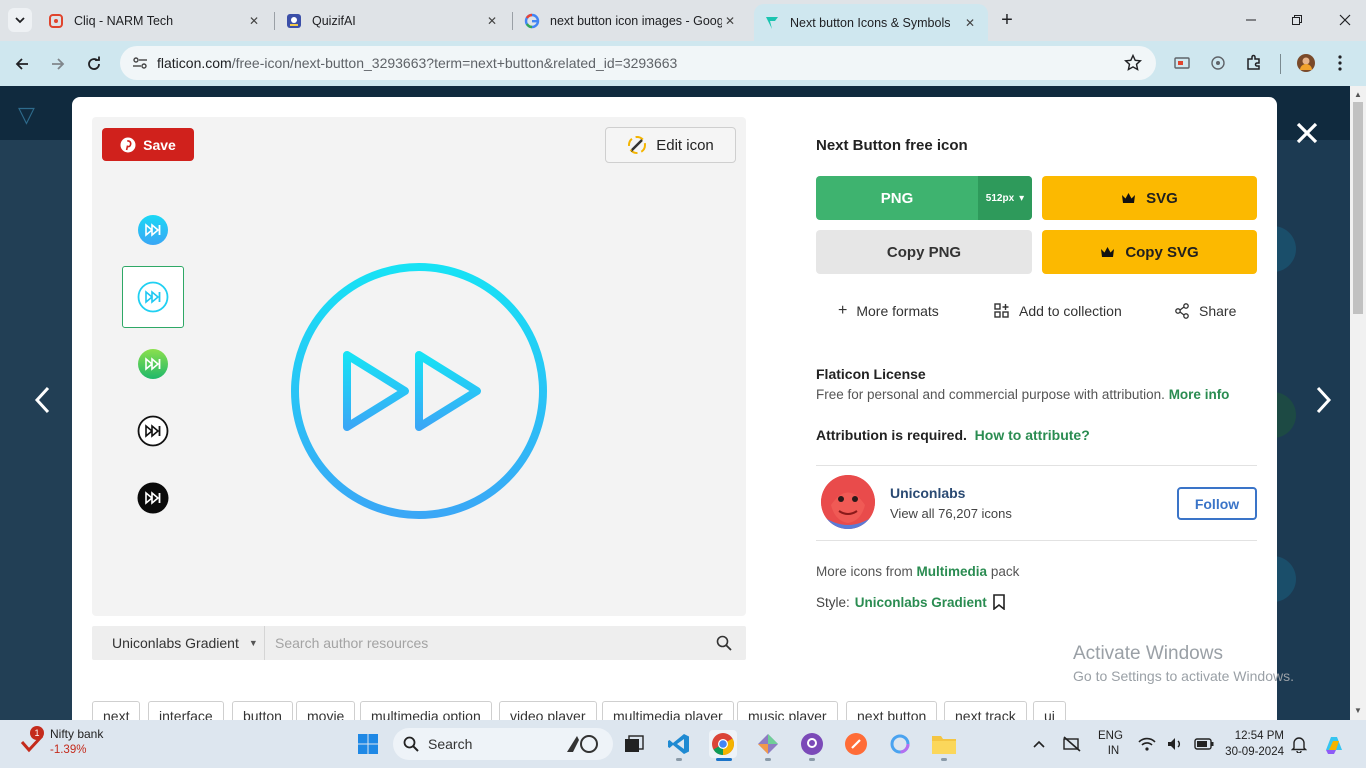 The height and width of the screenshot is (768, 1366). What do you see at coordinates (1182, 63) in the screenshot?
I see `cast-icon` at bounding box center [1182, 63].